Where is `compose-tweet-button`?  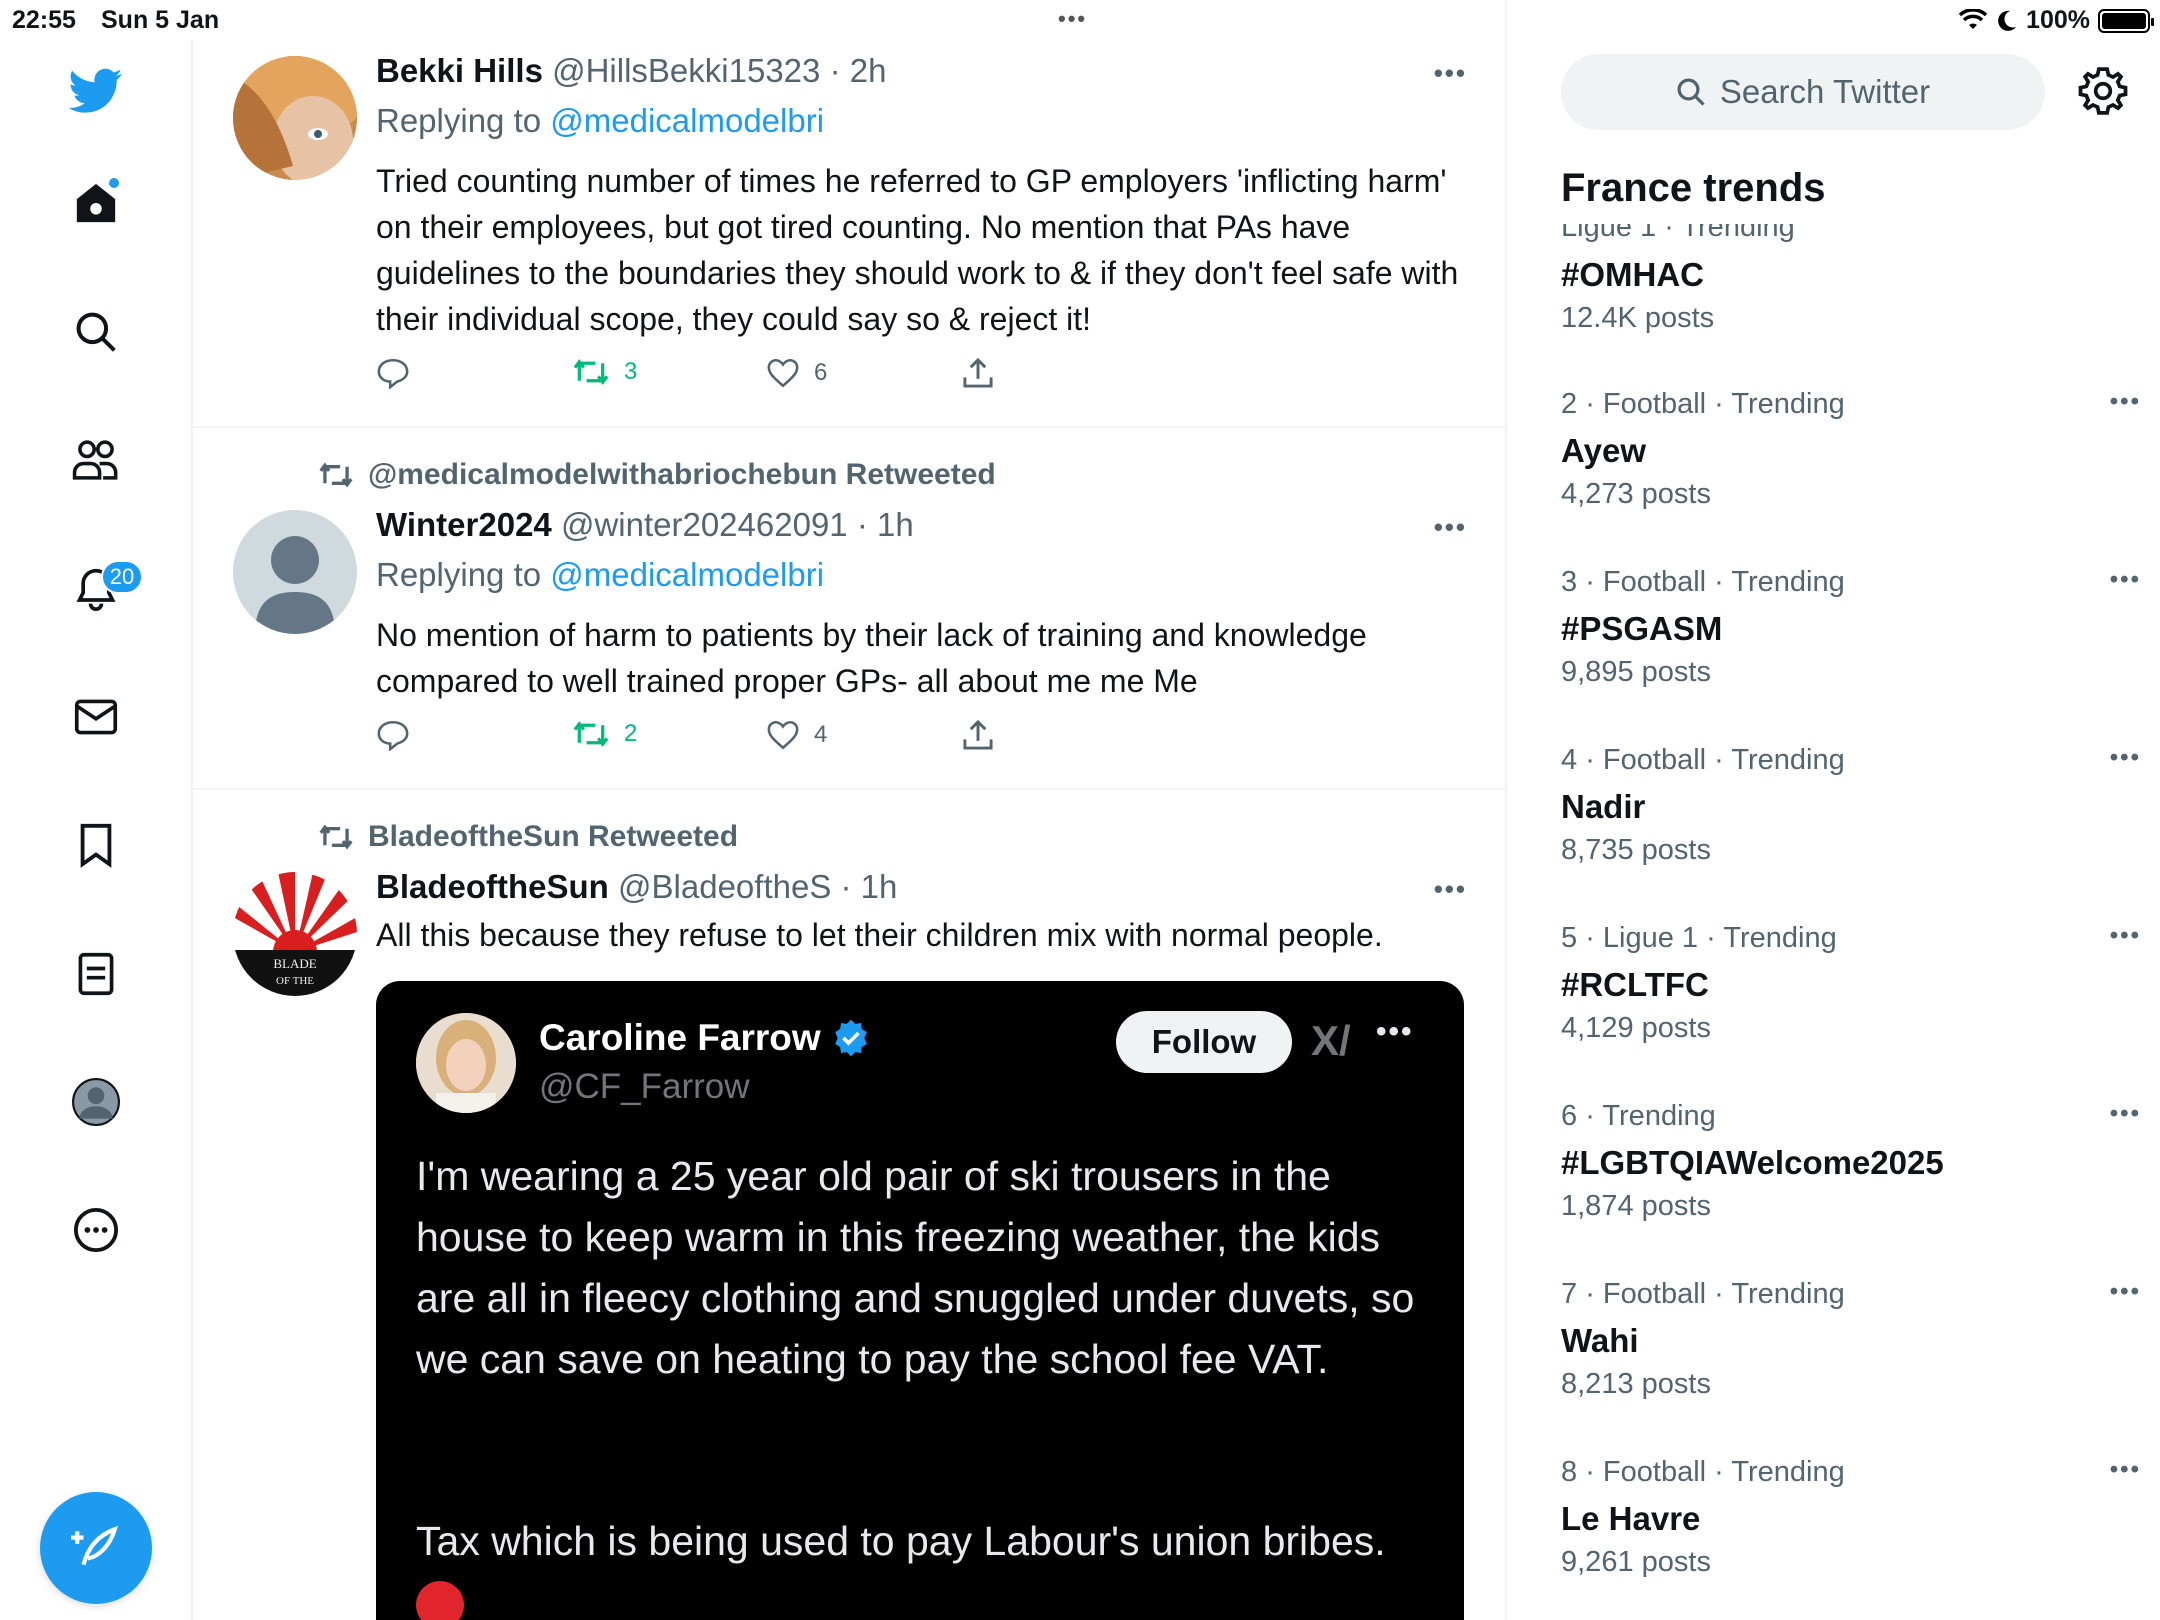
compose-tweet-button is located at coordinates (96, 1548).